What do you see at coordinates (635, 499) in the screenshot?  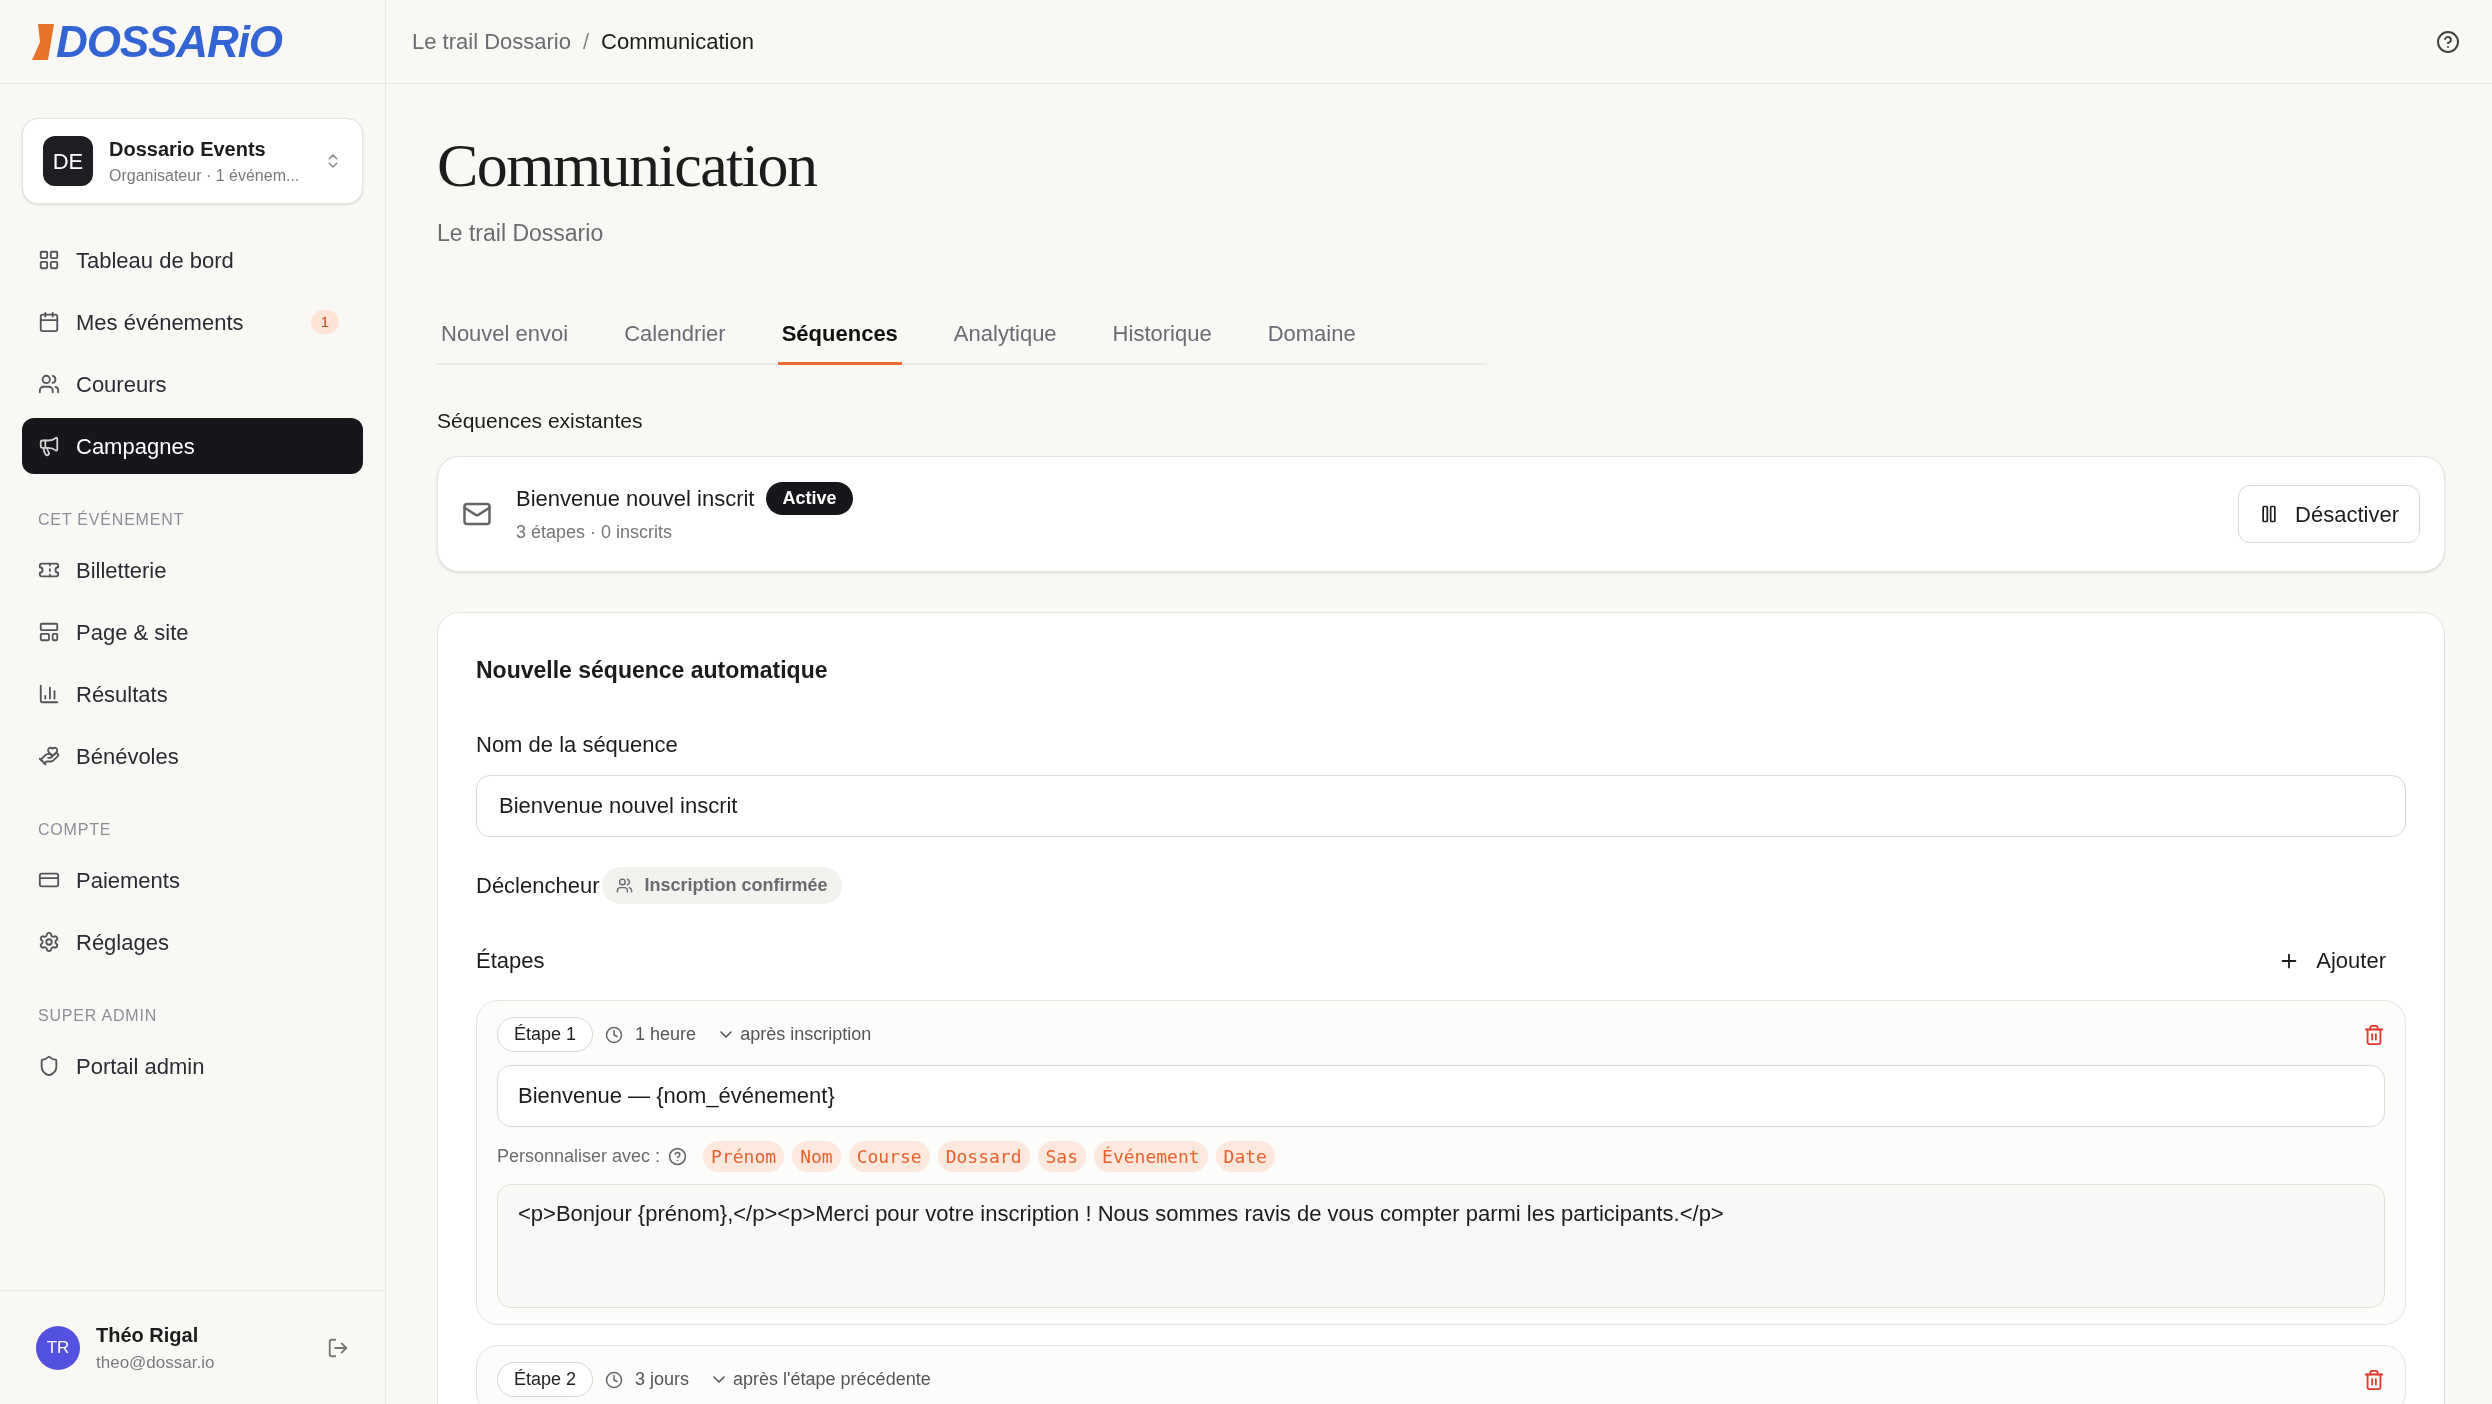 I see `sequence-name: Bienvenue nouvel inscrit` at bounding box center [635, 499].